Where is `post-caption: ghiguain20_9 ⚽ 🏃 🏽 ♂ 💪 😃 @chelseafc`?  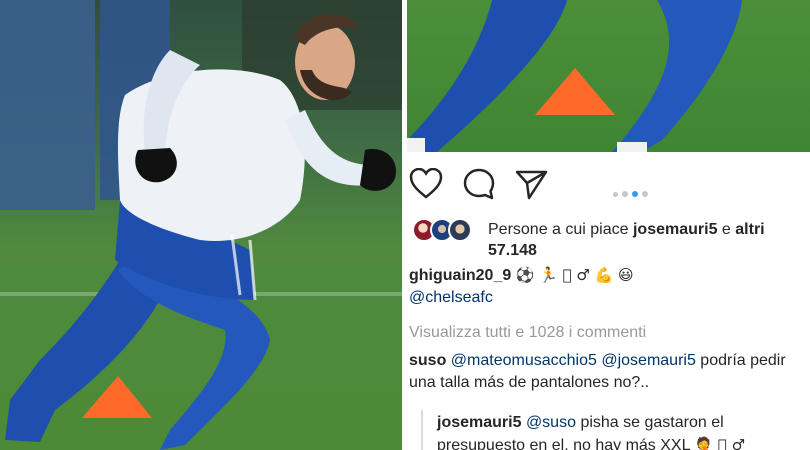 post-caption: ghiguain20_9 ⚽ 🏃 🏽 ♂ 💪 😃 @chelseafc is located at coordinates (609, 286).